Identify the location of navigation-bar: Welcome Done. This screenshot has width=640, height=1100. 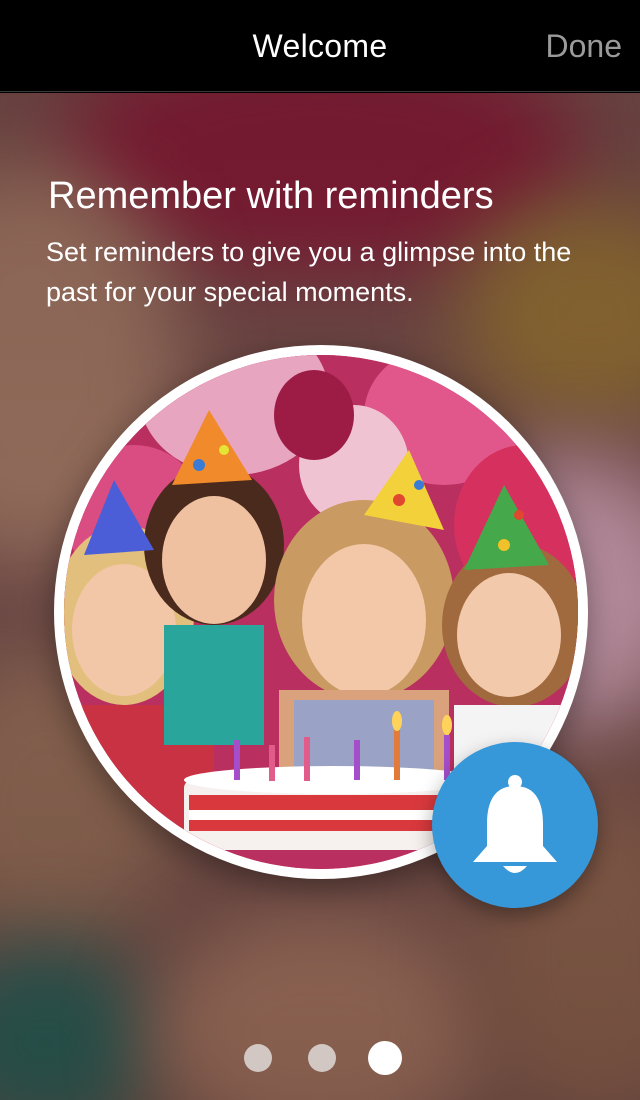
(320, 46).